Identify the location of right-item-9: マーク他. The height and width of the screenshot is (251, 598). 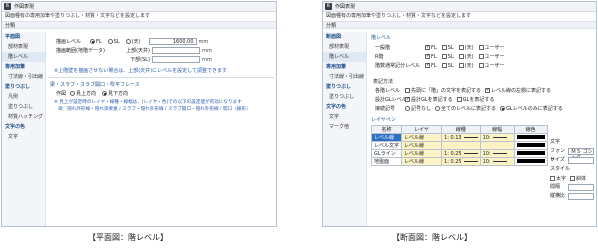
(344, 127).